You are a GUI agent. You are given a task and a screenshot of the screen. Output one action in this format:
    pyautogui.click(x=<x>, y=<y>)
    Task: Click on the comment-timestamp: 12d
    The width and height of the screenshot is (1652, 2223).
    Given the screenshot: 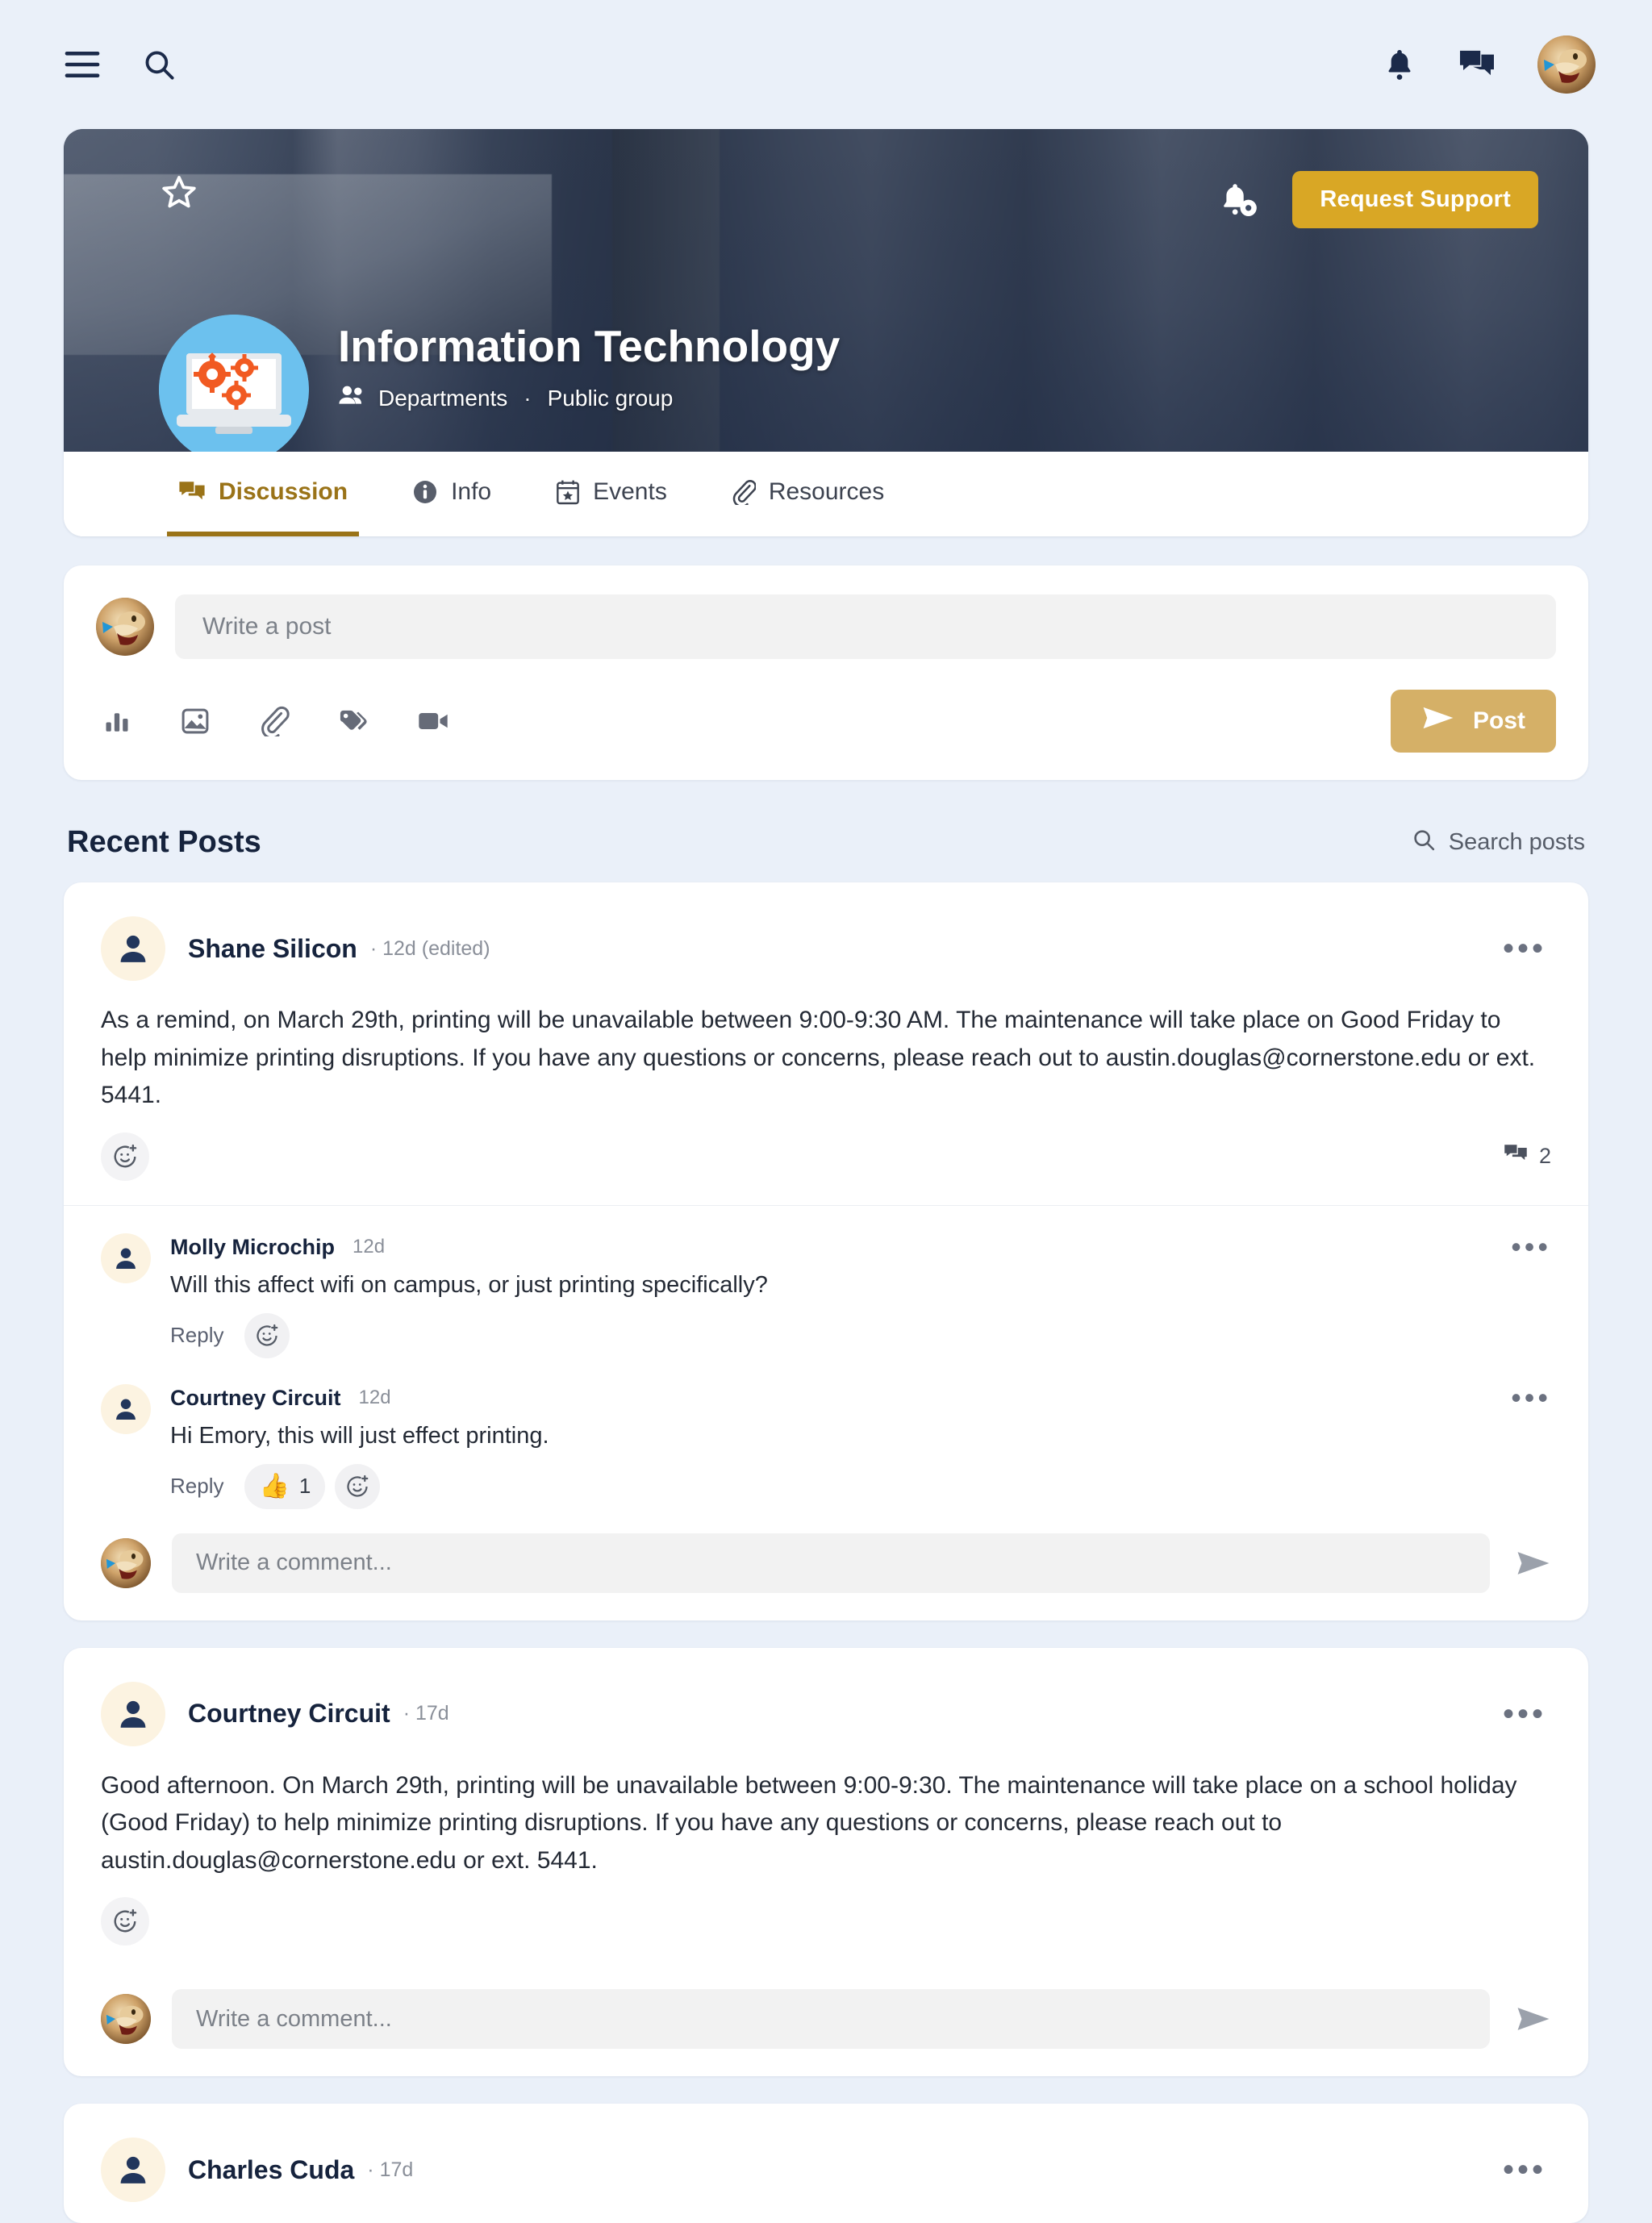 What is the action you would take?
    pyautogui.click(x=374, y=1398)
    